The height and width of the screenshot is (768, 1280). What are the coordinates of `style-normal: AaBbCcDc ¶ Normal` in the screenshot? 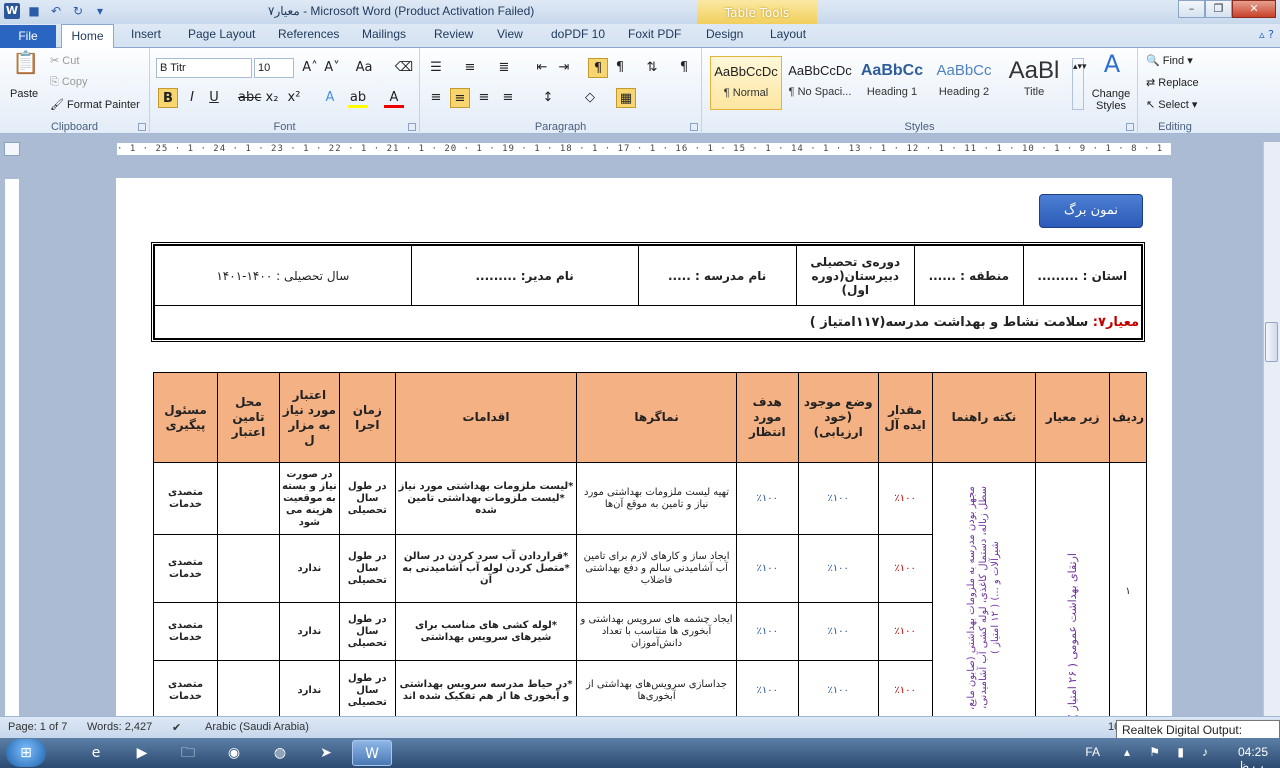 It's located at (746, 83).